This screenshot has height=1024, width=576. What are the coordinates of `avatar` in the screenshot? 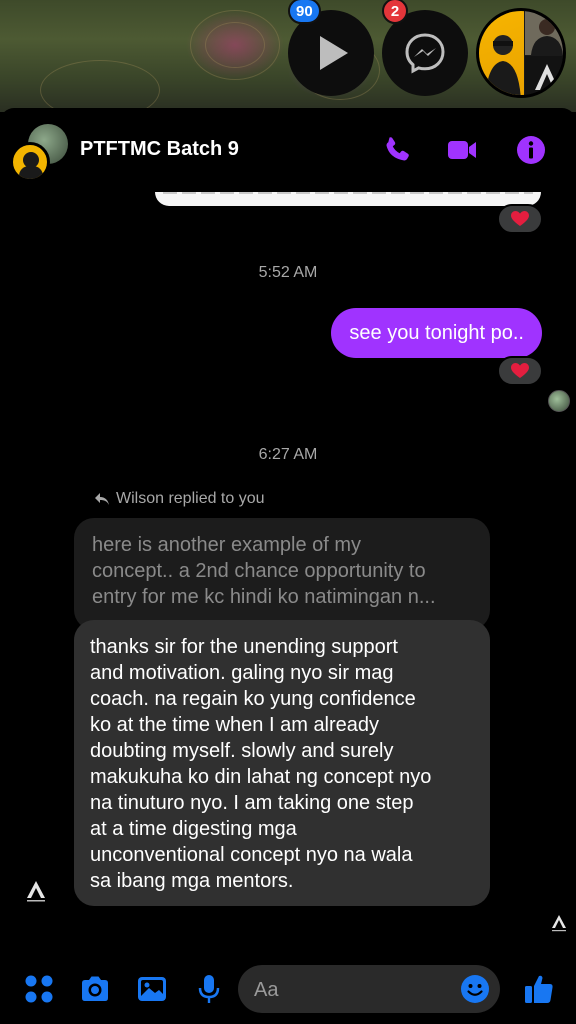 It's located at (30, 162).